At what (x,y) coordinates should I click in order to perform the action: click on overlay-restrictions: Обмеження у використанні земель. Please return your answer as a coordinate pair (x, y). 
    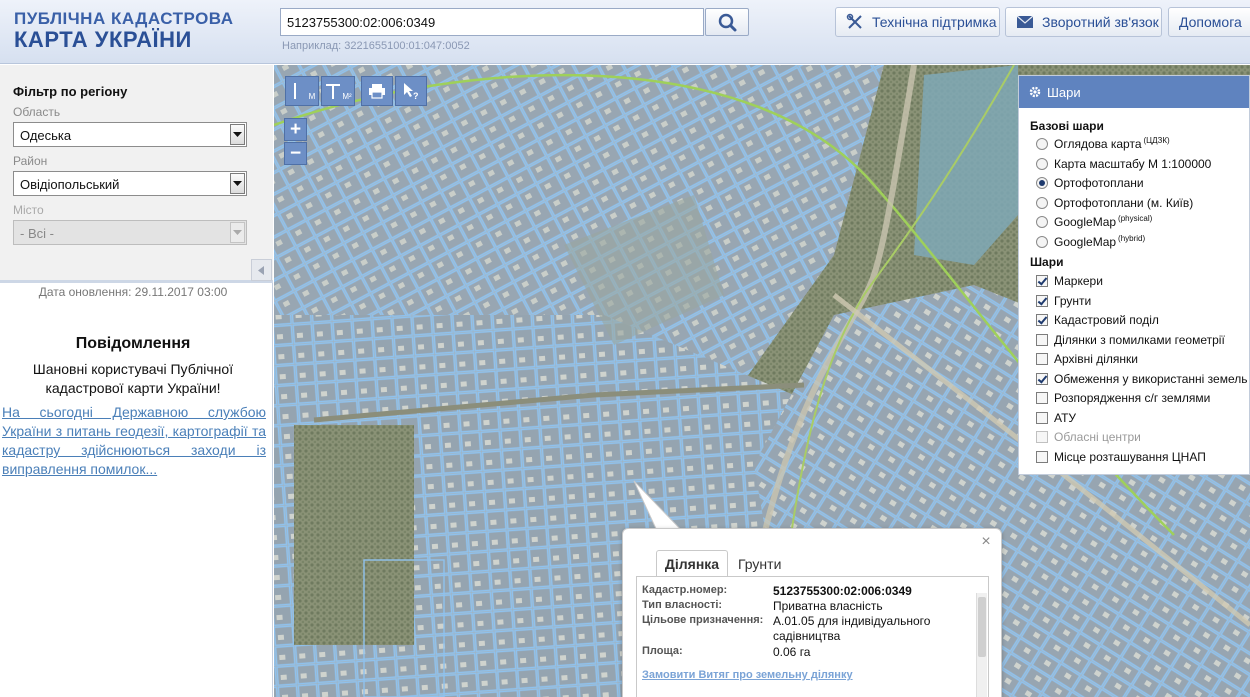
    Looking at the image, I should click on (1141, 379).